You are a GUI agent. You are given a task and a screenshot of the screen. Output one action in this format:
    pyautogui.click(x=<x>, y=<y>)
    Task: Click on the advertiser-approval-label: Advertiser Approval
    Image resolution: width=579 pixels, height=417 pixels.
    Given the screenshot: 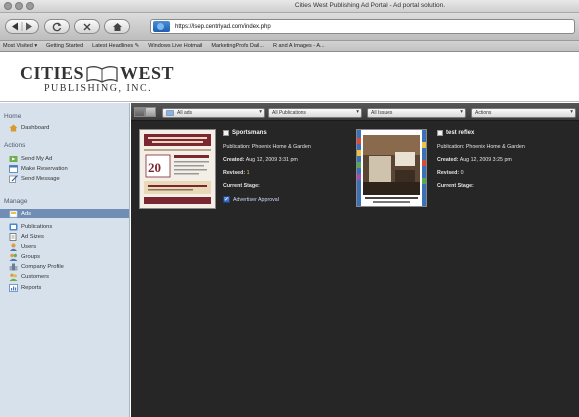 What is the action you would take?
    pyautogui.click(x=256, y=200)
    